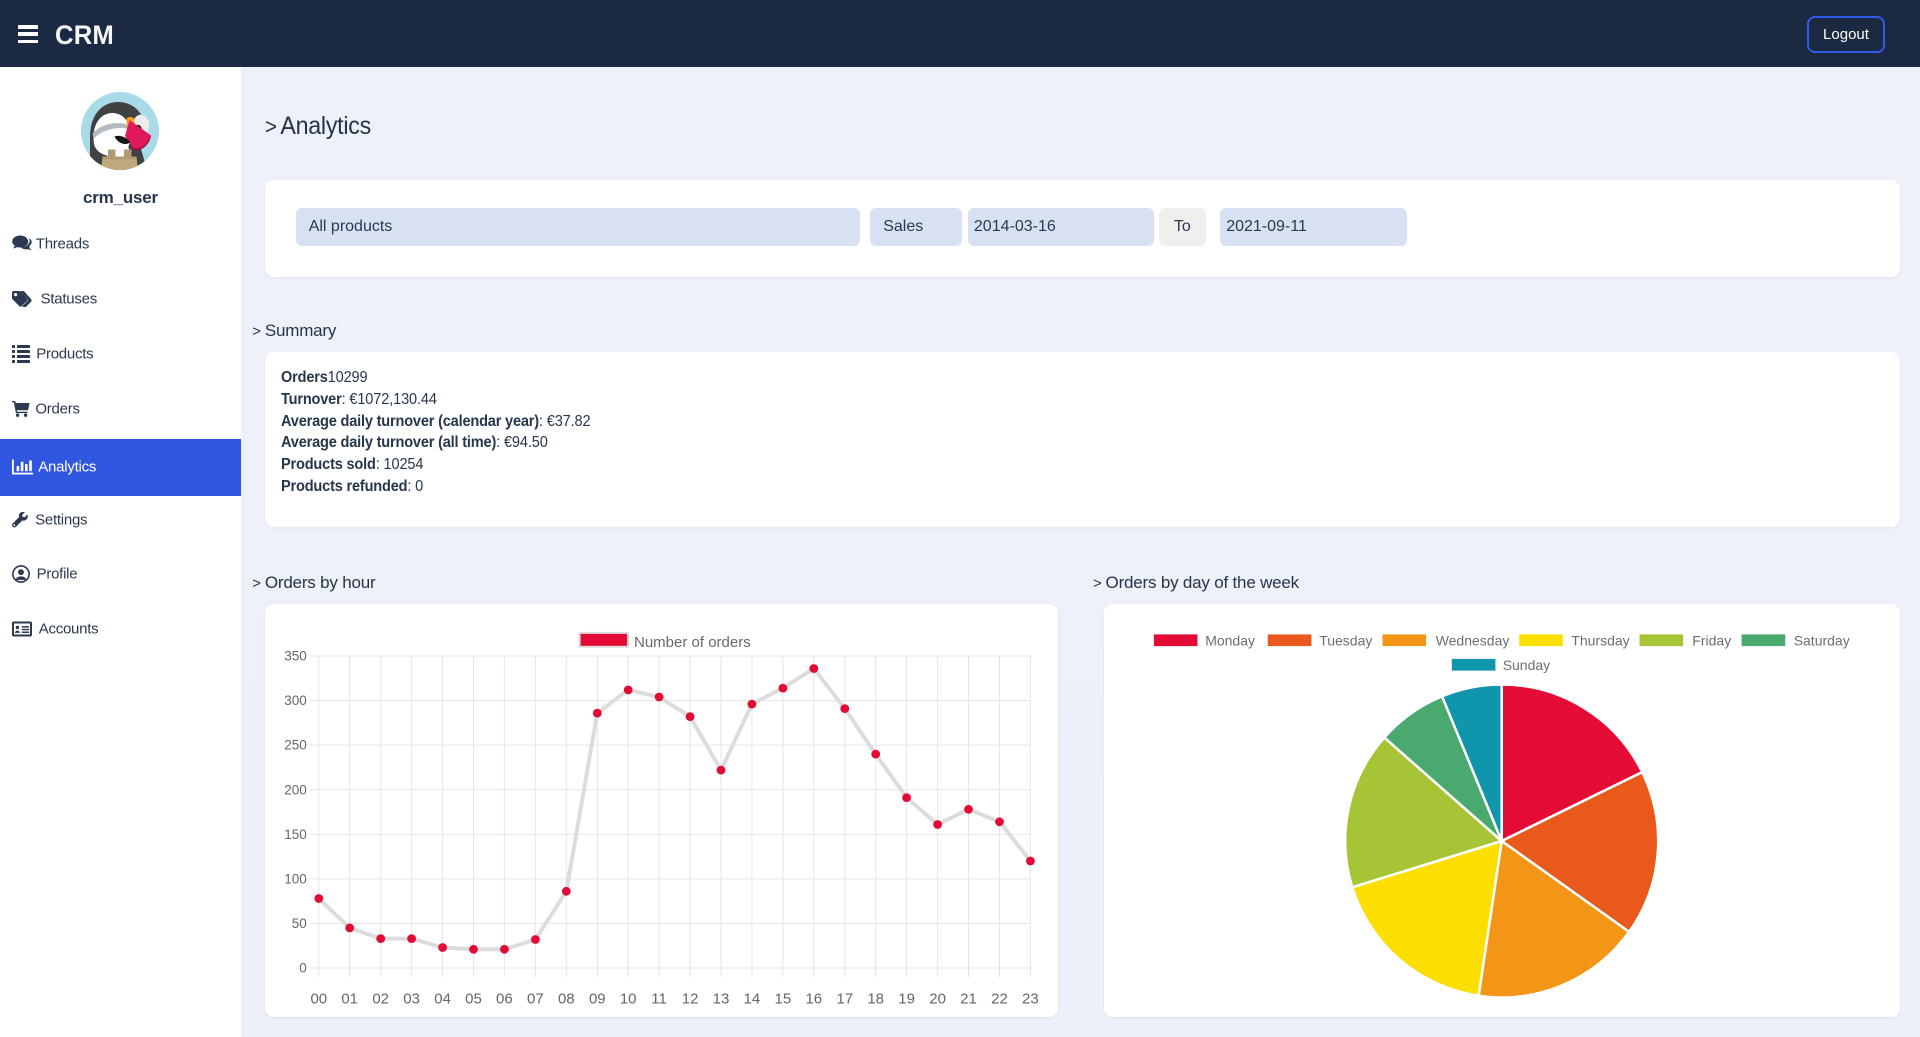  Describe the element at coordinates (295, 833) in the screenshot. I see `svg-text: 150` at that location.